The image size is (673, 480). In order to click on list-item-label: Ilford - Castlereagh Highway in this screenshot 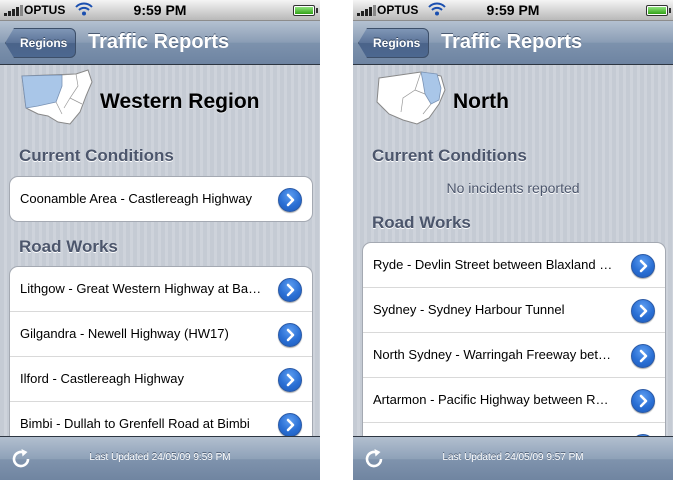, I will do `click(102, 378)`.